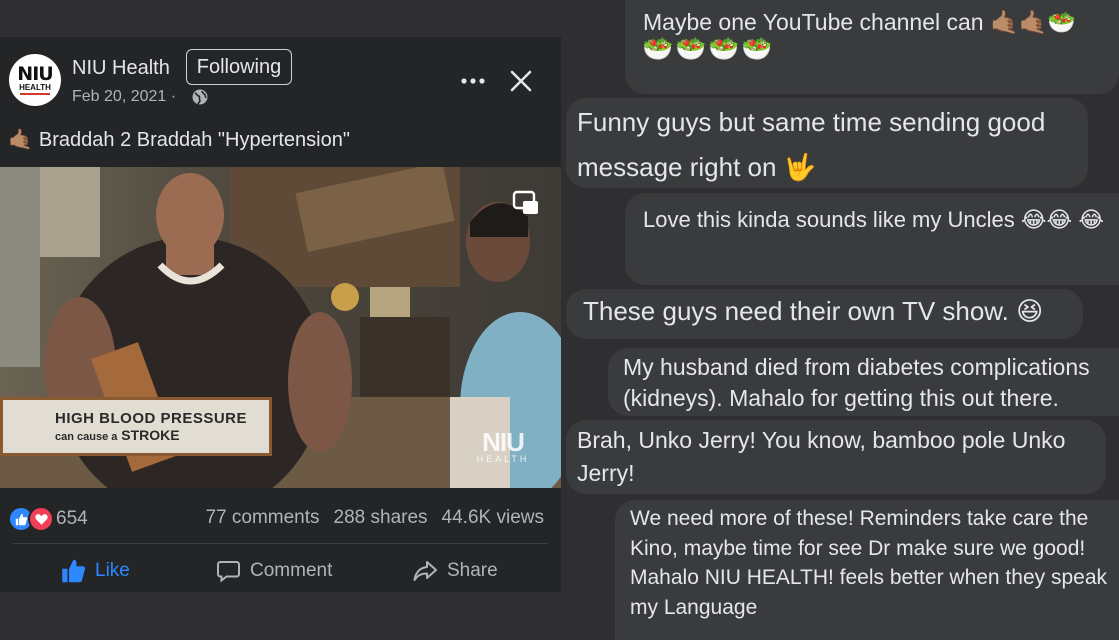 The width and height of the screenshot is (1119, 640). I want to click on avatar-logo-text: NIU, so click(35, 73).